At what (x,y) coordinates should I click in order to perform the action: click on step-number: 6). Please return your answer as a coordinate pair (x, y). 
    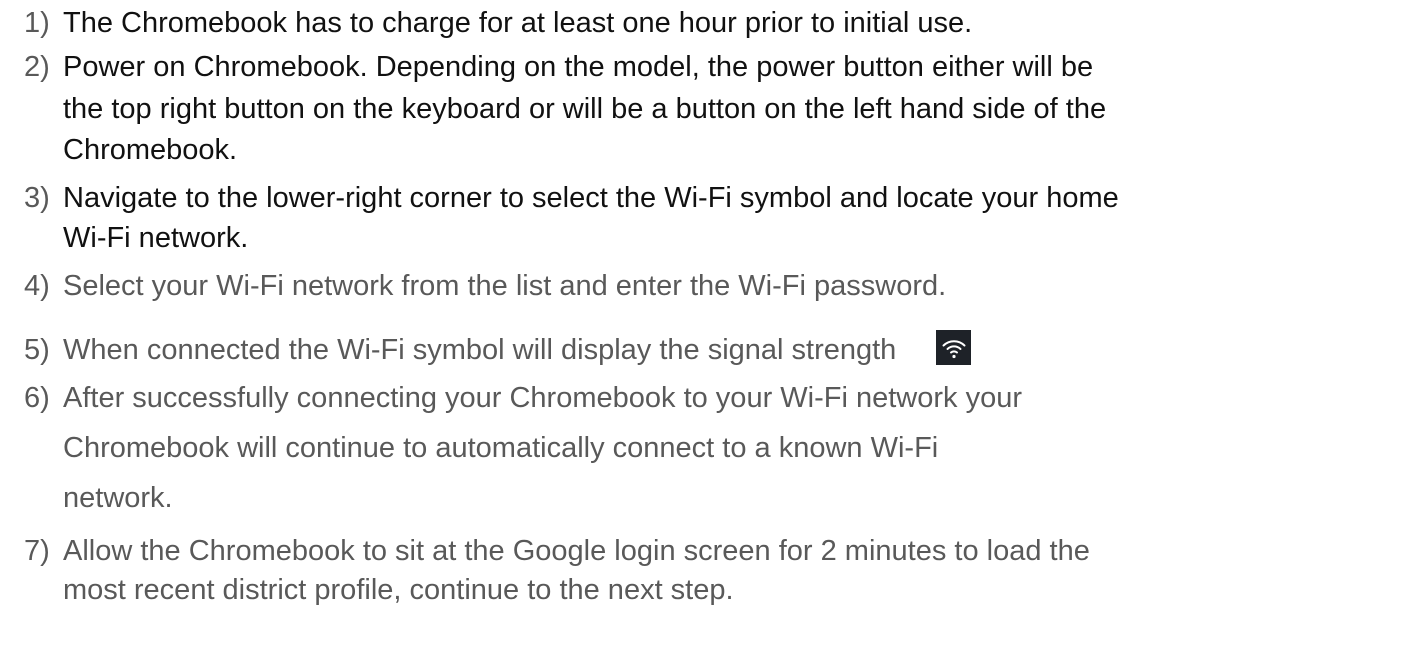
    Looking at the image, I should click on (37, 398).